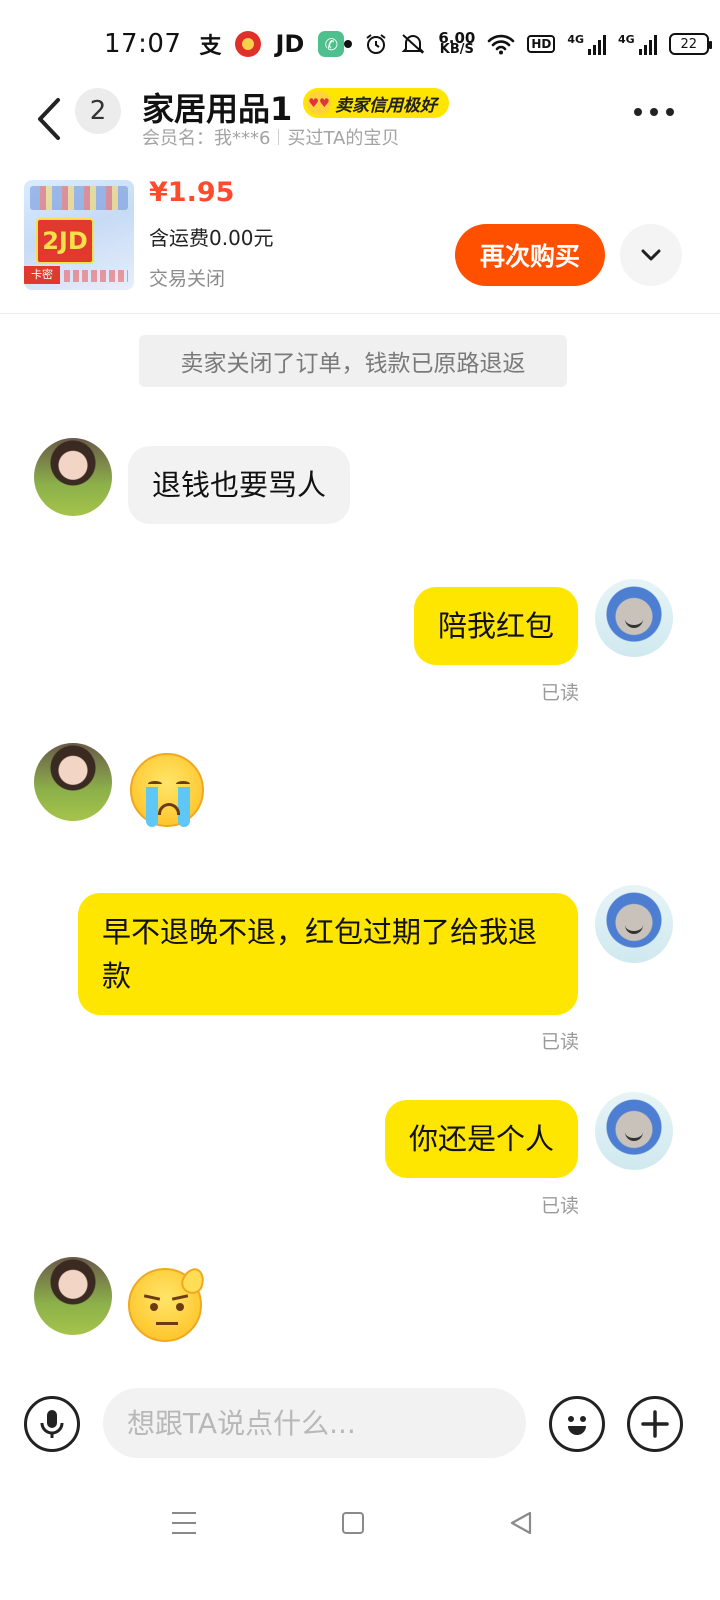 Image resolution: width=720 pixels, height=1600 pixels. I want to click on dot-icon, so click(348, 44).